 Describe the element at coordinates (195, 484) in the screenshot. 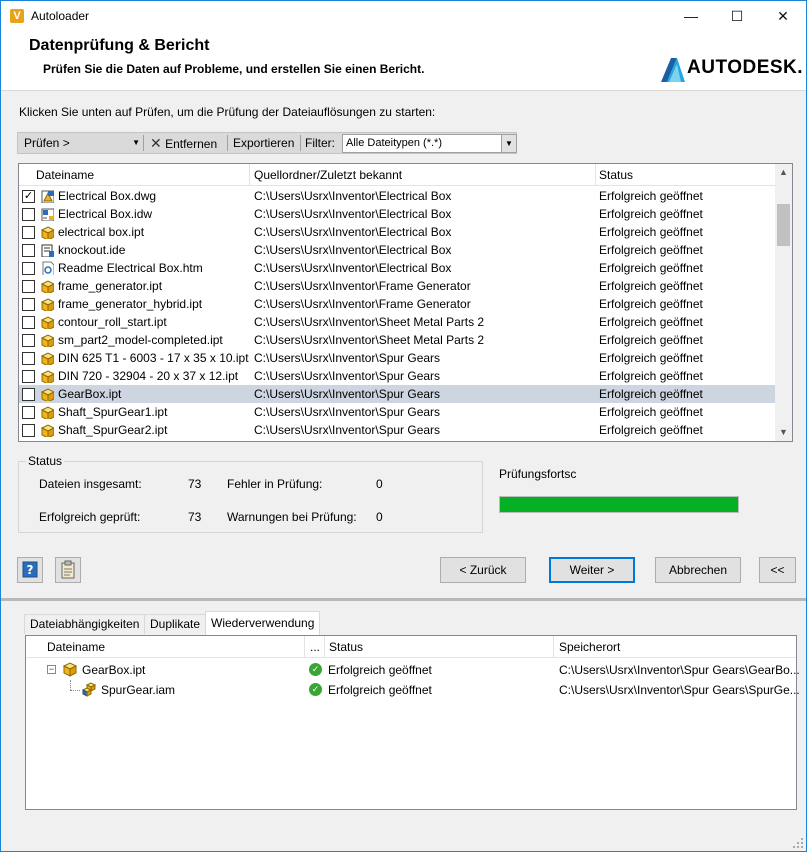

I see `total-files-value: 73` at that location.